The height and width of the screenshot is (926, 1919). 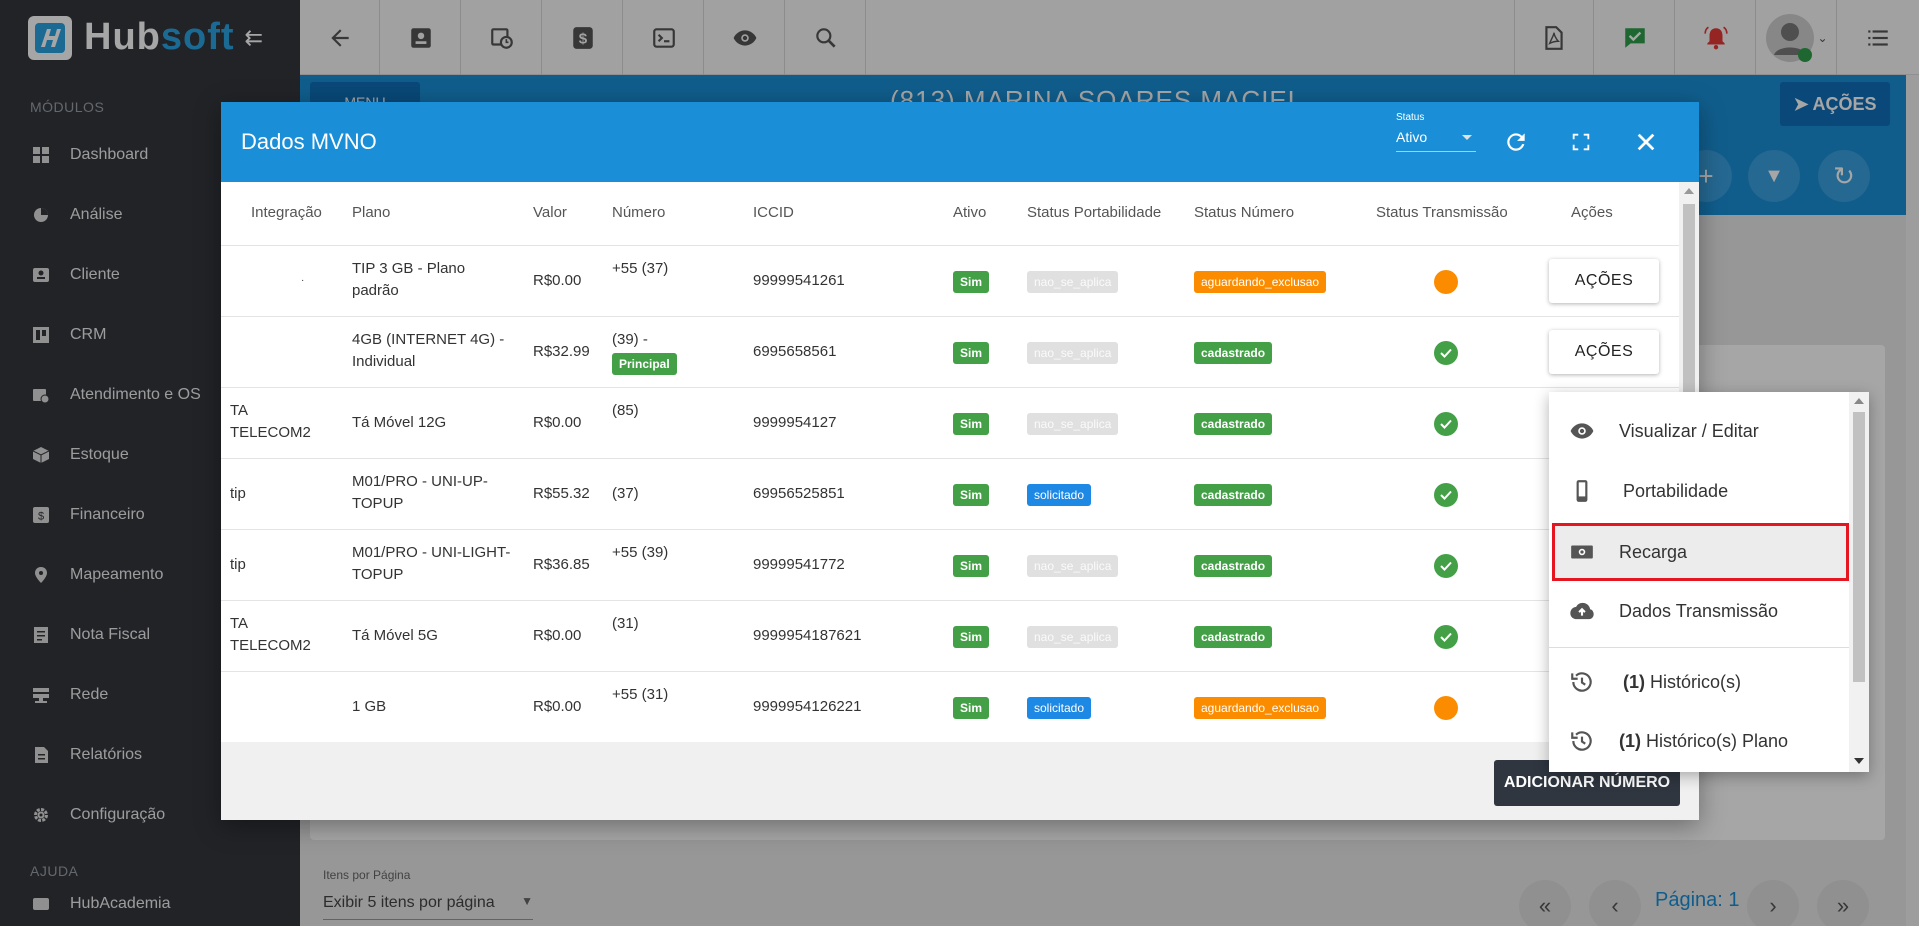 What do you see at coordinates (773, 212) in the screenshot?
I see `column-header: ICCID` at bounding box center [773, 212].